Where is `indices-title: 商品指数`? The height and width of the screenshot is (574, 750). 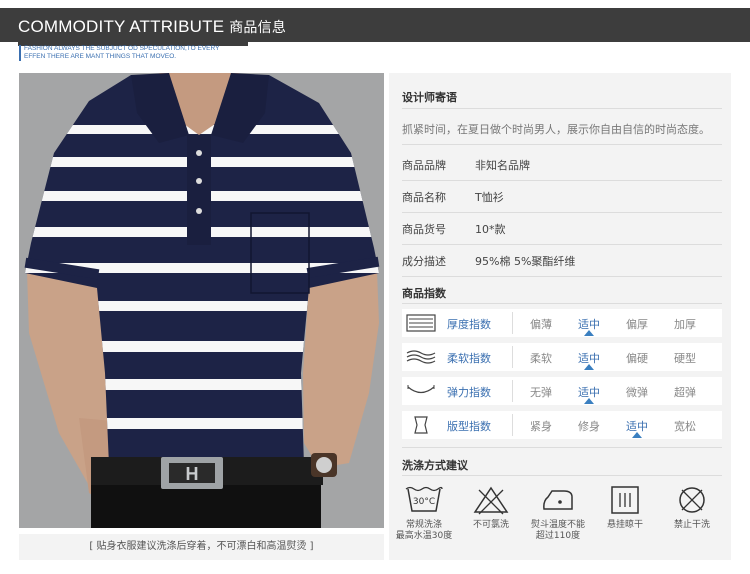 indices-title: 商品指数 is located at coordinates (424, 293).